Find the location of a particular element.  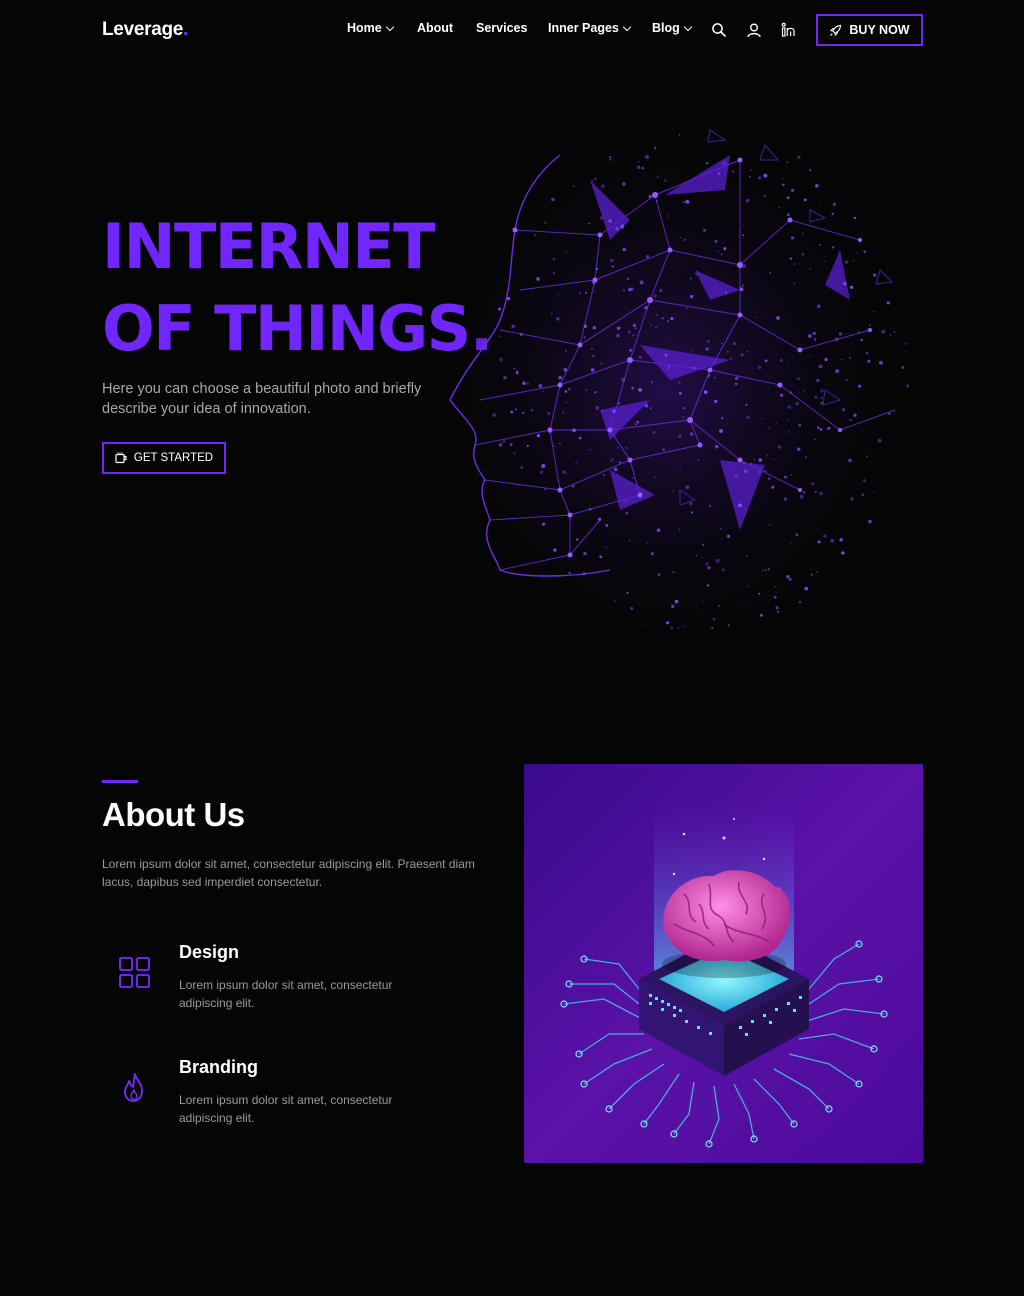

nav-inner-pages: Inner Pages is located at coordinates (590, 28).